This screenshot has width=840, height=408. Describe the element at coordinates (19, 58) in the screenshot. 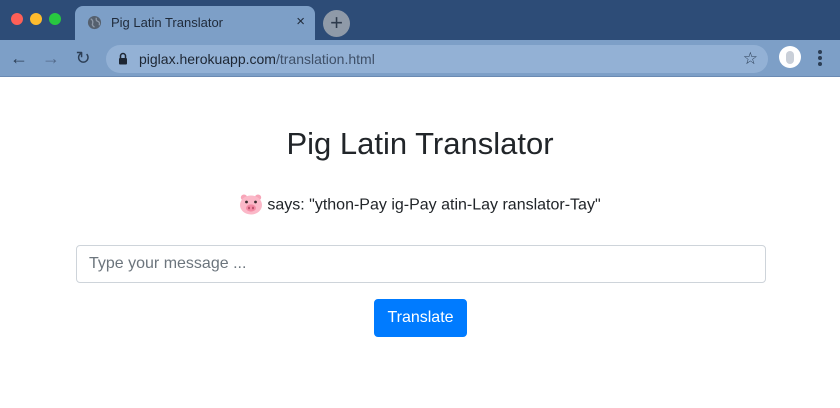

I see `back-arrow-icon: ←` at that location.